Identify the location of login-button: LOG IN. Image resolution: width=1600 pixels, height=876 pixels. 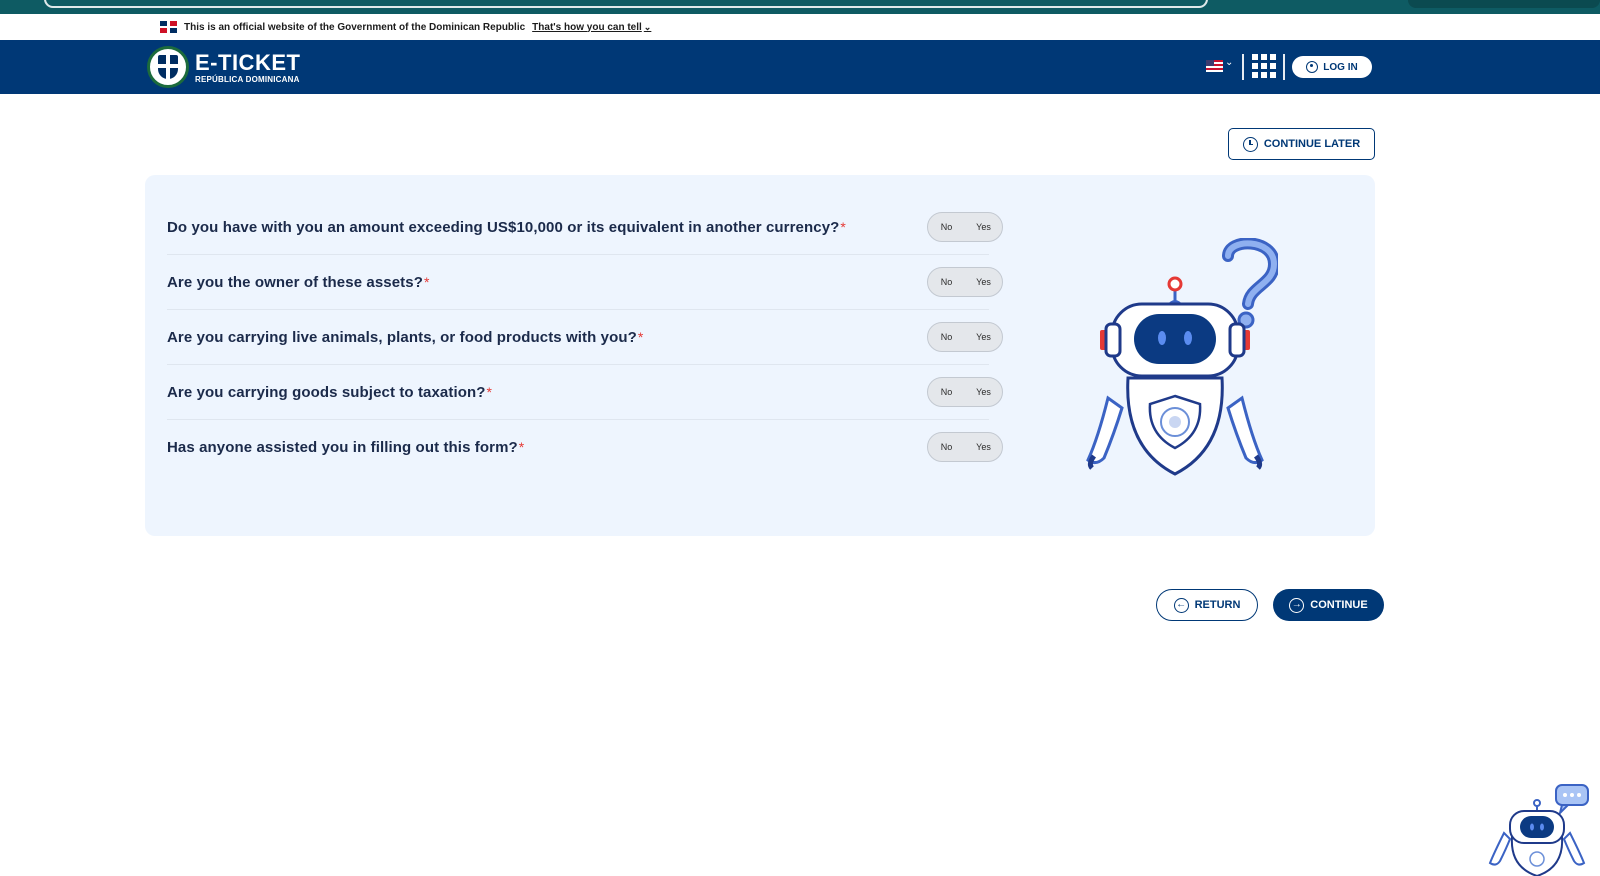
(1332, 67).